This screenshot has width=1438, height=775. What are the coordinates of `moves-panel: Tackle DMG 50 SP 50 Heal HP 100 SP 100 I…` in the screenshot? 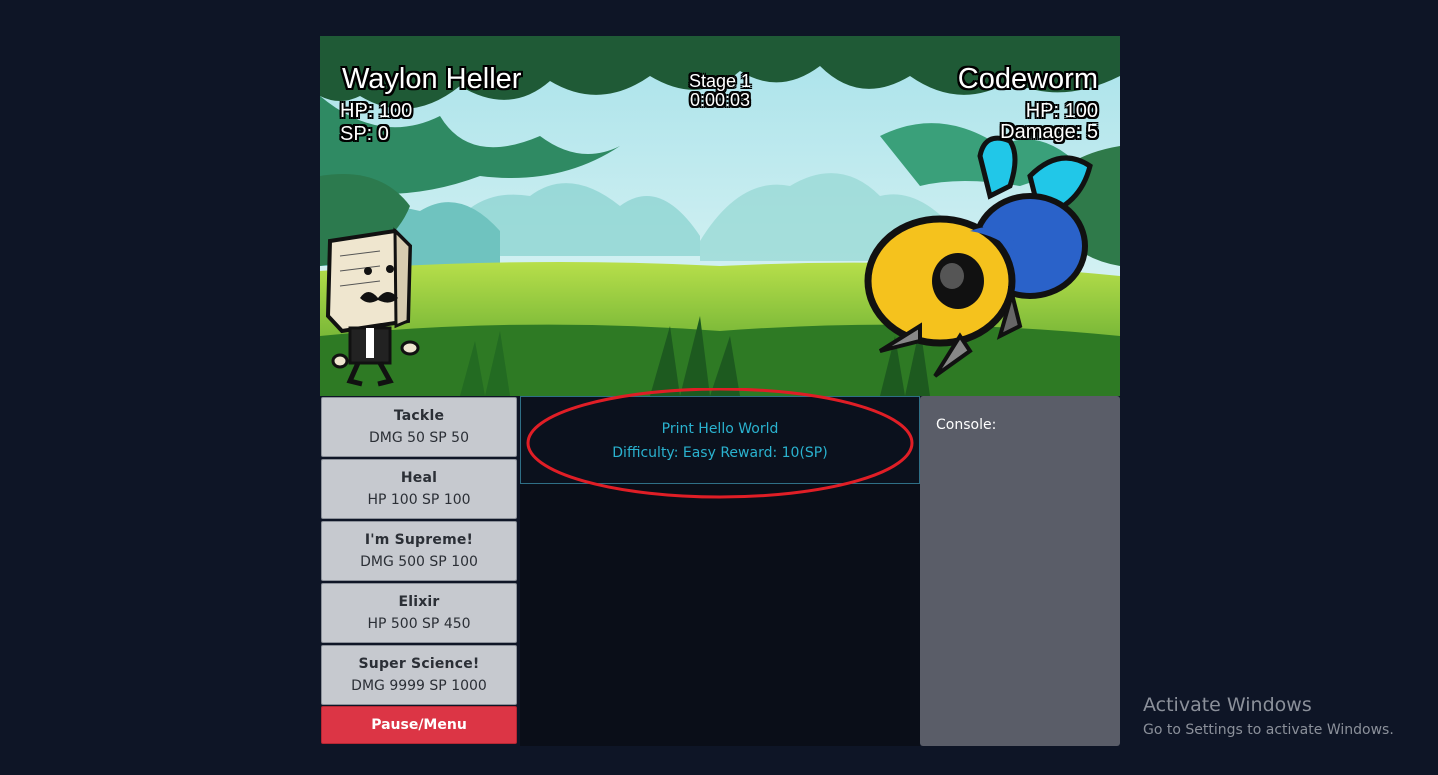 It's located at (420, 571).